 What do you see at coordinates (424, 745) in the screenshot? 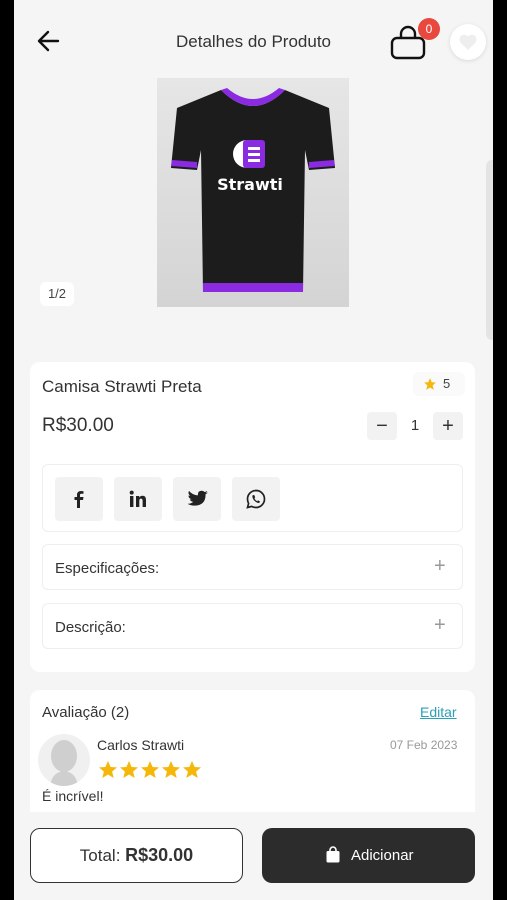
I see `review-date: 07 Feb 2023` at bounding box center [424, 745].